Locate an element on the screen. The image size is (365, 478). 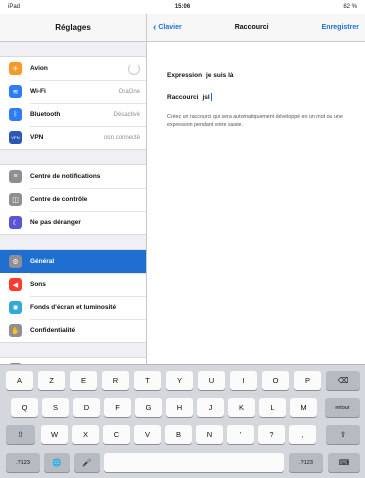
speaker-icon: ◀ is located at coordinates (15, 284).